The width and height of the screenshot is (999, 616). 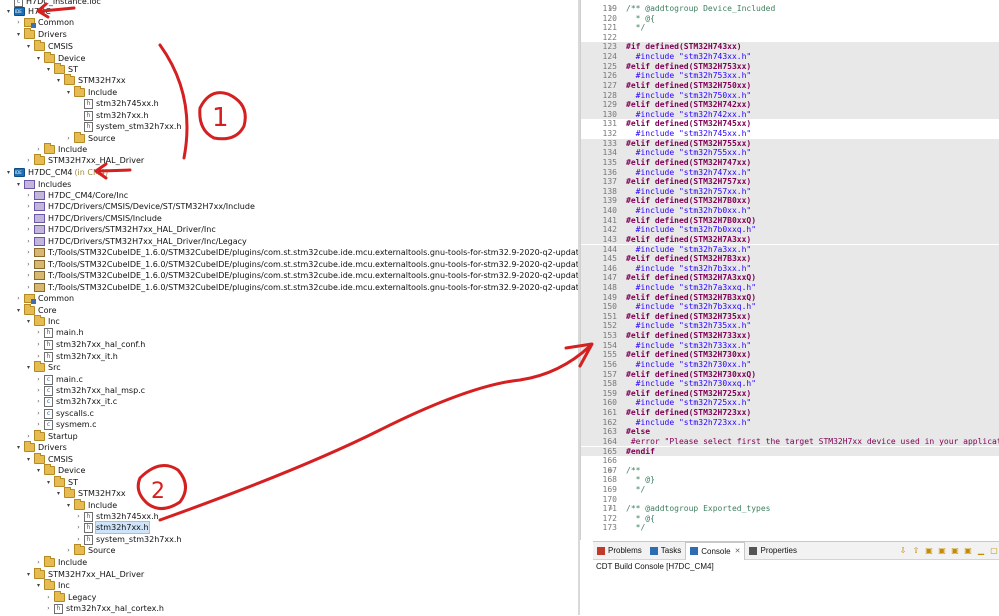 I want to click on code-line: 126 #include "stm32h753xx.h", so click(x=790, y=76).